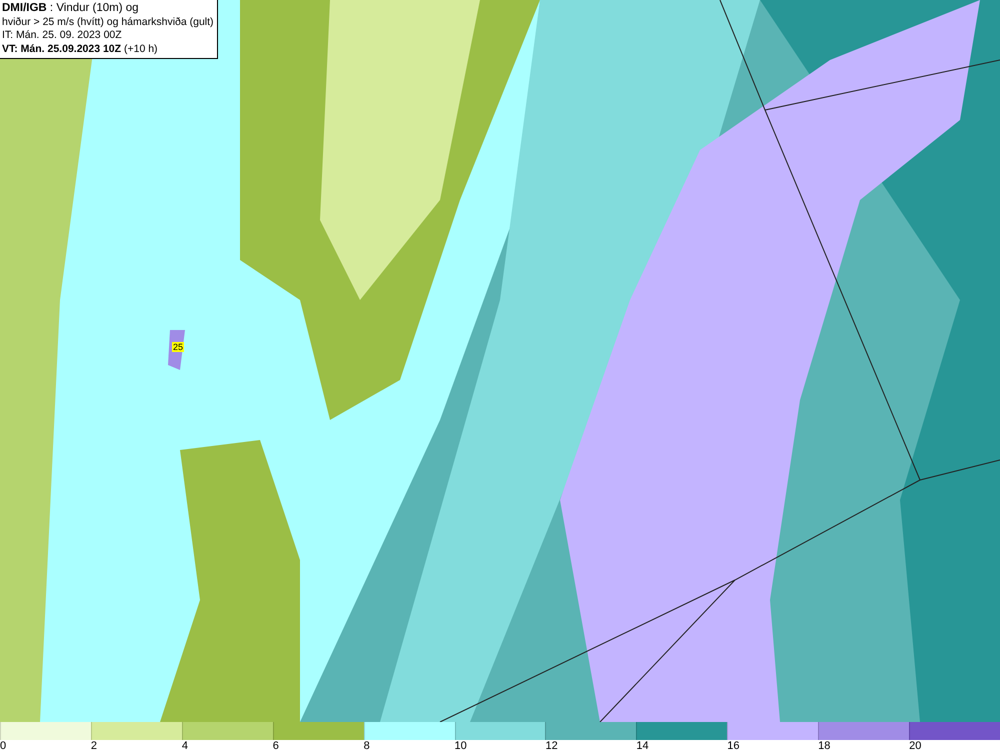 This screenshot has width=1000, height=753. What do you see at coordinates (71, 9) in the screenshot?
I see `title-line: DMI/IGB : Vindur (10m) og` at bounding box center [71, 9].